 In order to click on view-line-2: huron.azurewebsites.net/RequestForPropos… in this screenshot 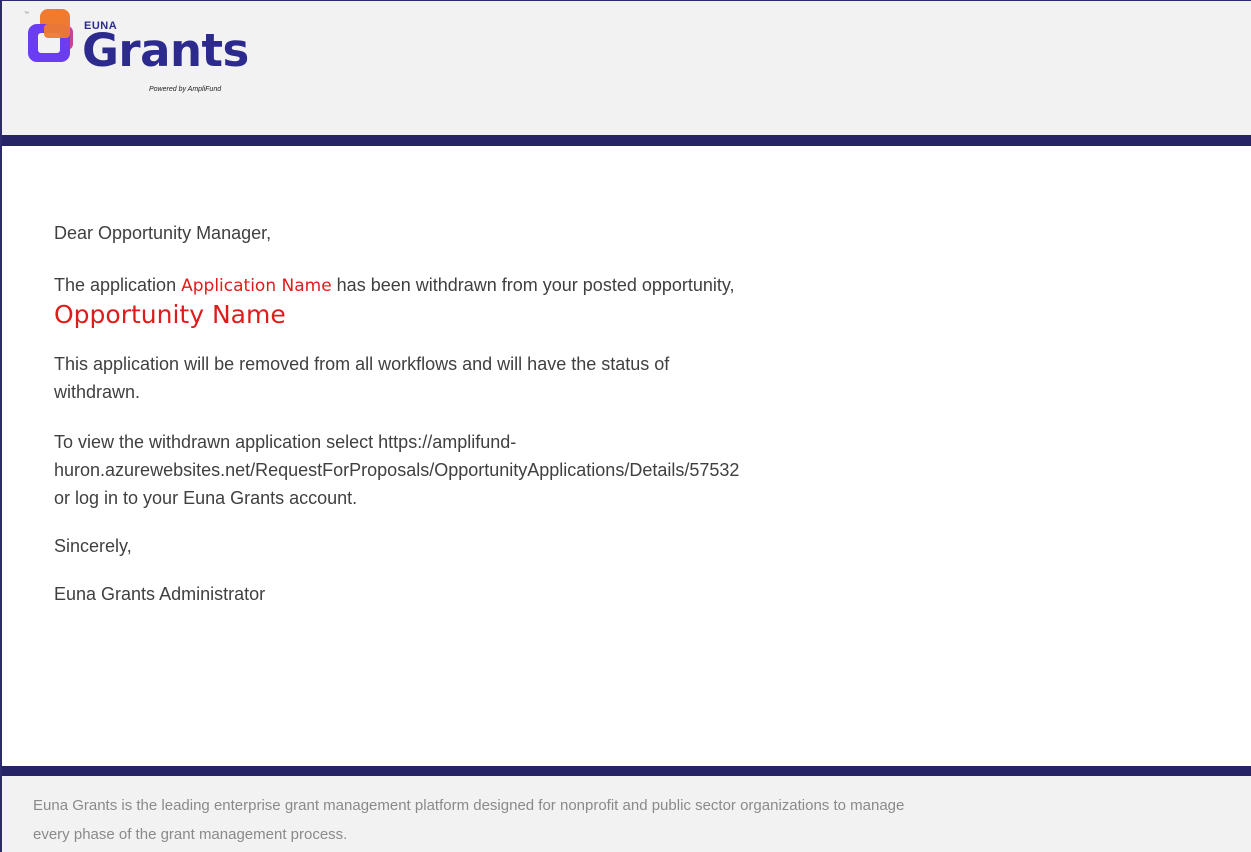, I will do `click(534, 470)`.